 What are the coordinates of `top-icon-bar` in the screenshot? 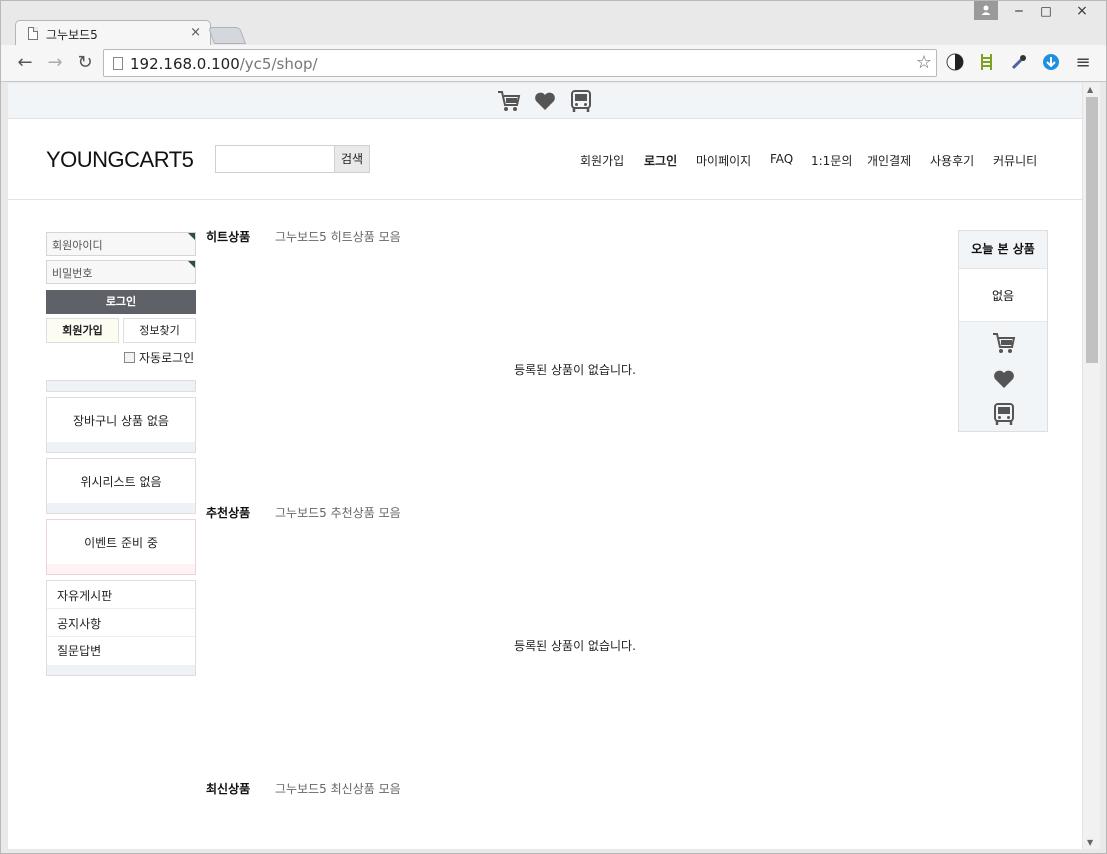 It's located at (545, 101).